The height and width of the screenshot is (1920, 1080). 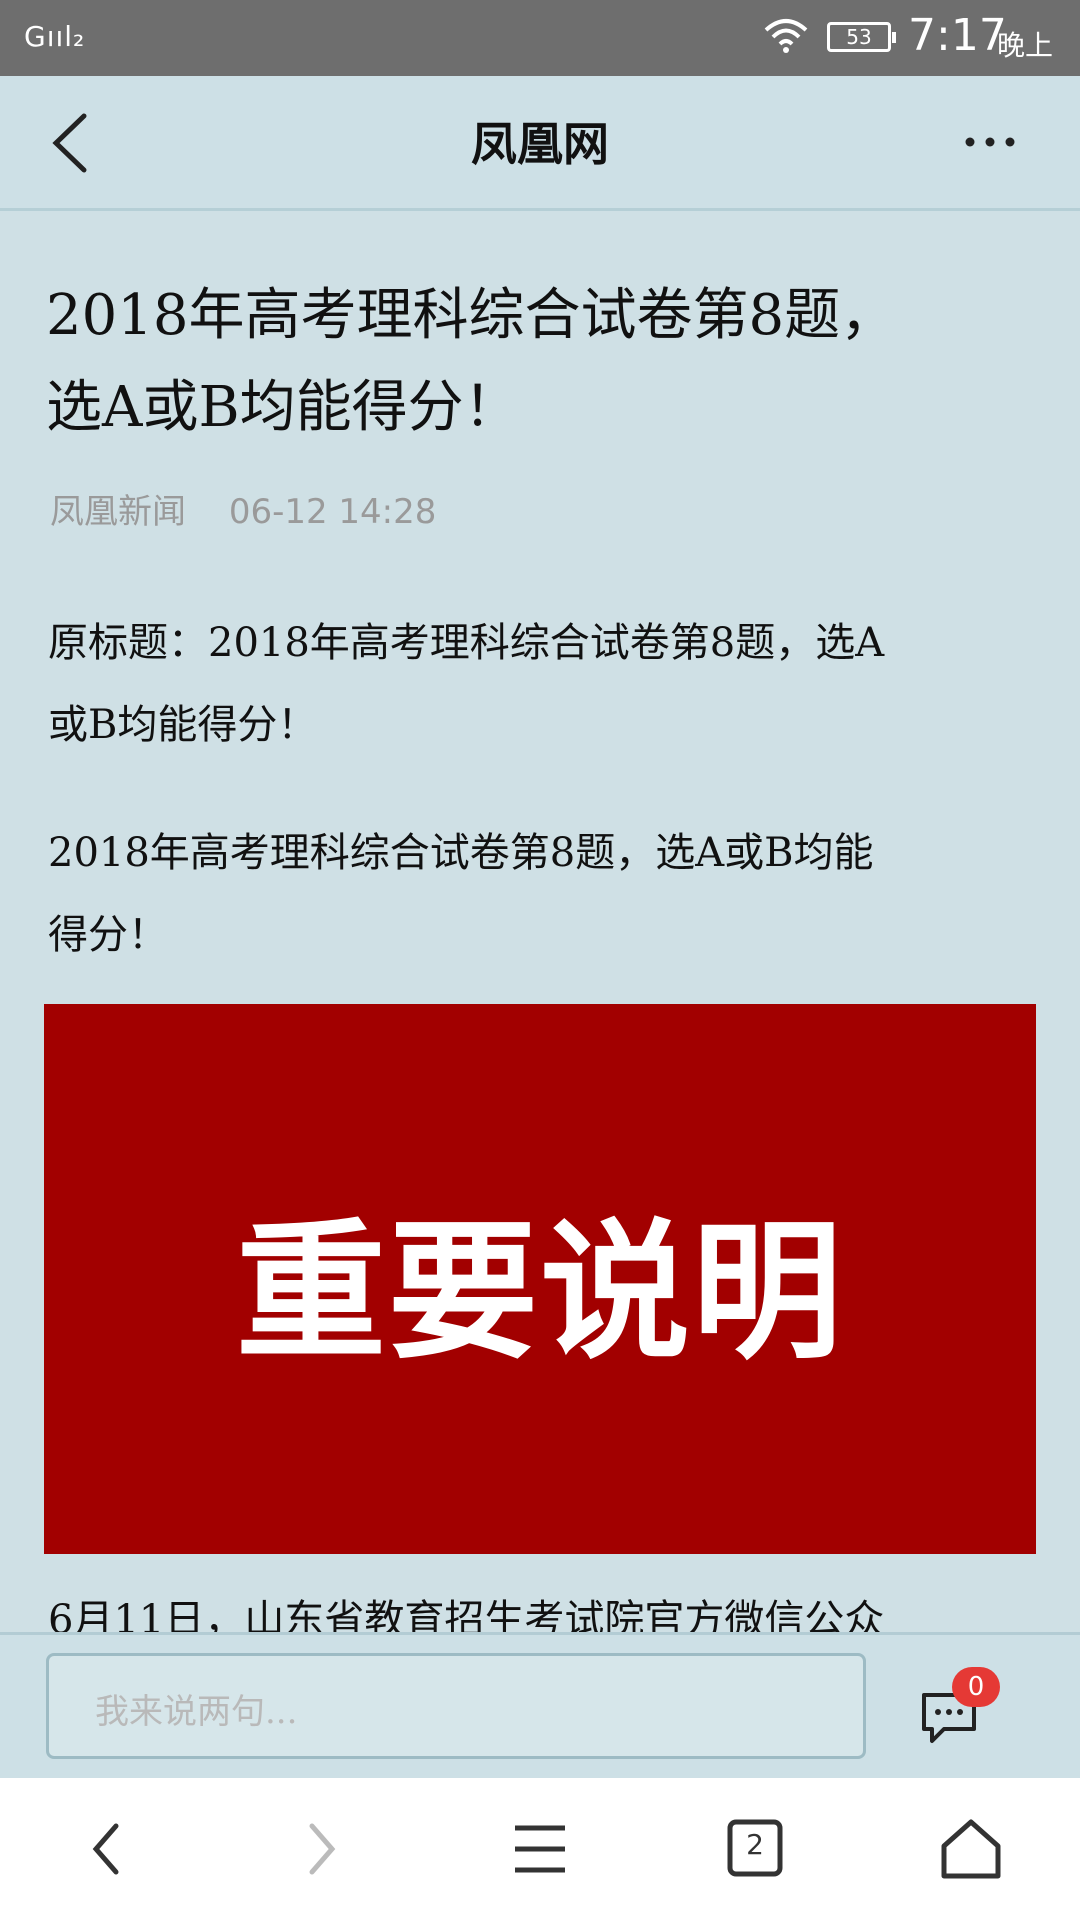 I want to click on tabs-button: 2, so click(x=755, y=1849).